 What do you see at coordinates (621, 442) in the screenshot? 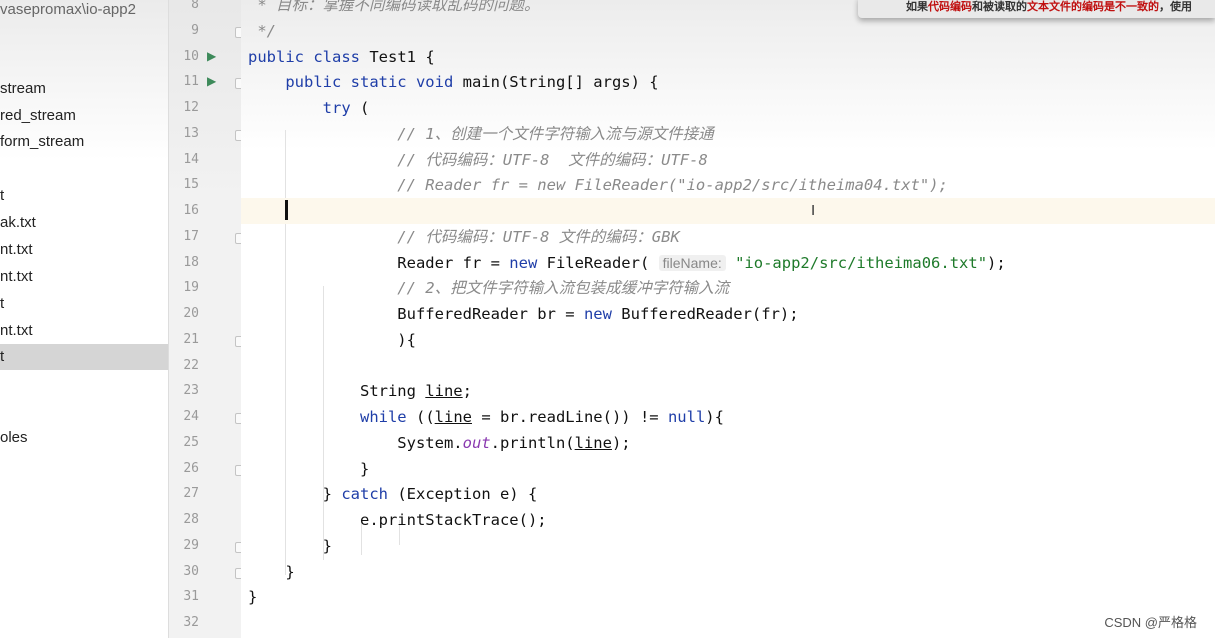
I see `code-token: );` at bounding box center [621, 442].